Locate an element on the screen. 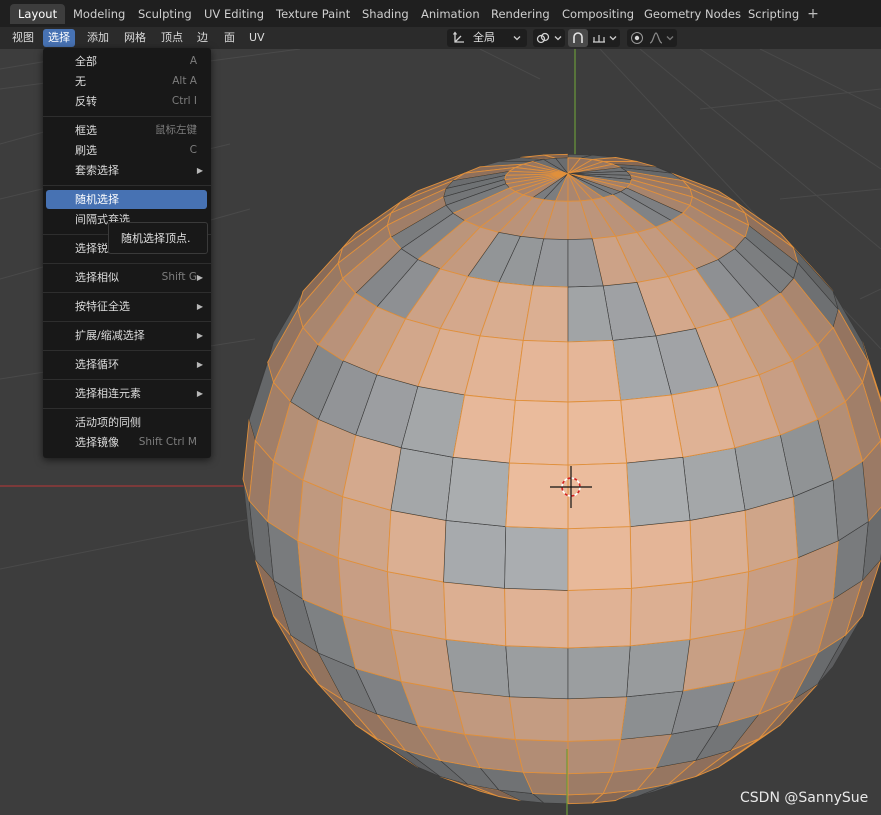 The image size is (881, 815). menu-item: 套索选择 ▶ is located at coordinates (126, 170).